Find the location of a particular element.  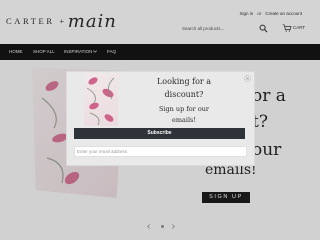

email-field: Enter your email address is located at coordinates (160, 151).